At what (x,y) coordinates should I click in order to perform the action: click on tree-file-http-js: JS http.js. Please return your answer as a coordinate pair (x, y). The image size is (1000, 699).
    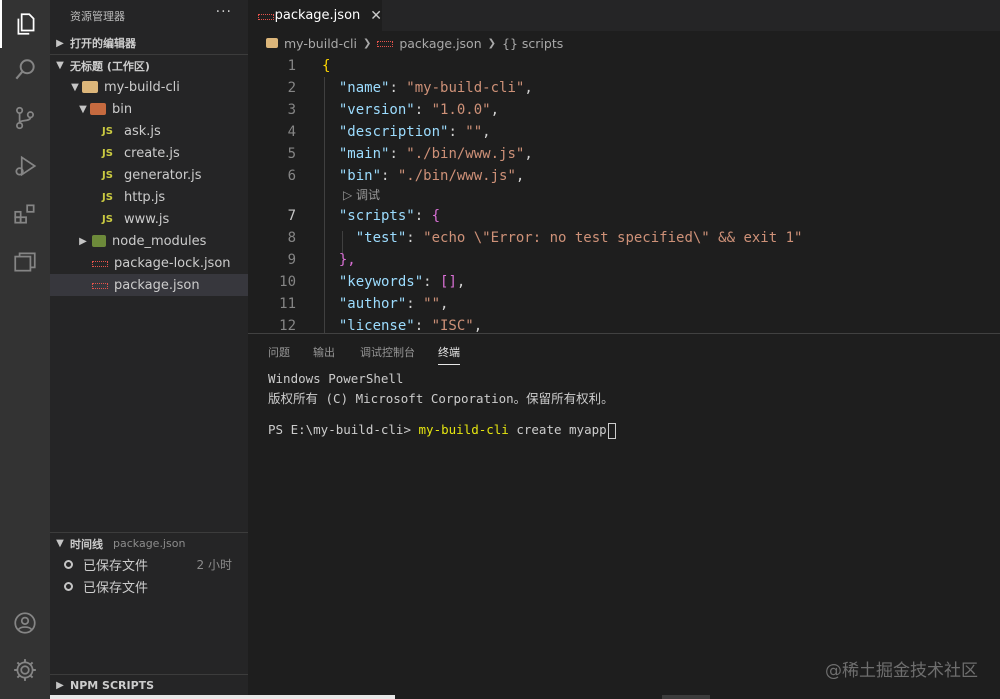
    Looking at the image, I should click on (149, 197).